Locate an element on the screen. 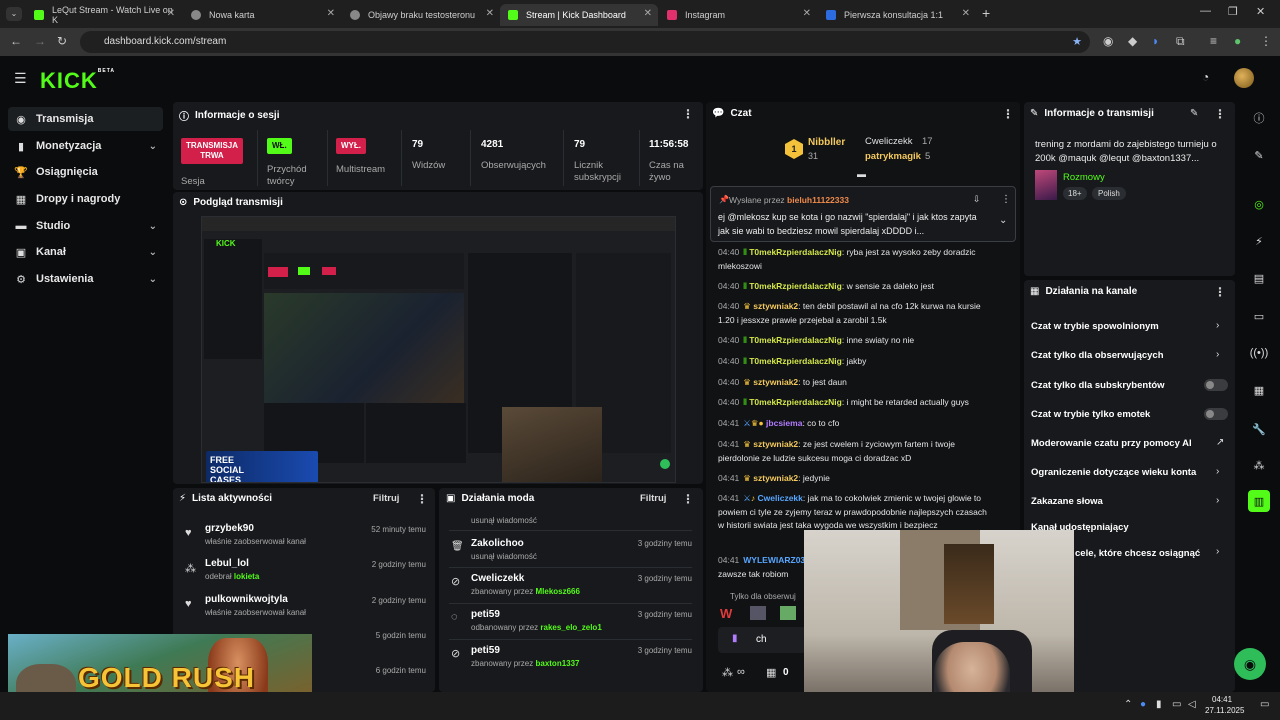 This screenshot has height=720, width=1280. sidebar-item-kanal: ▣ Kanał ⌄ is located at coordinates (85, 252).